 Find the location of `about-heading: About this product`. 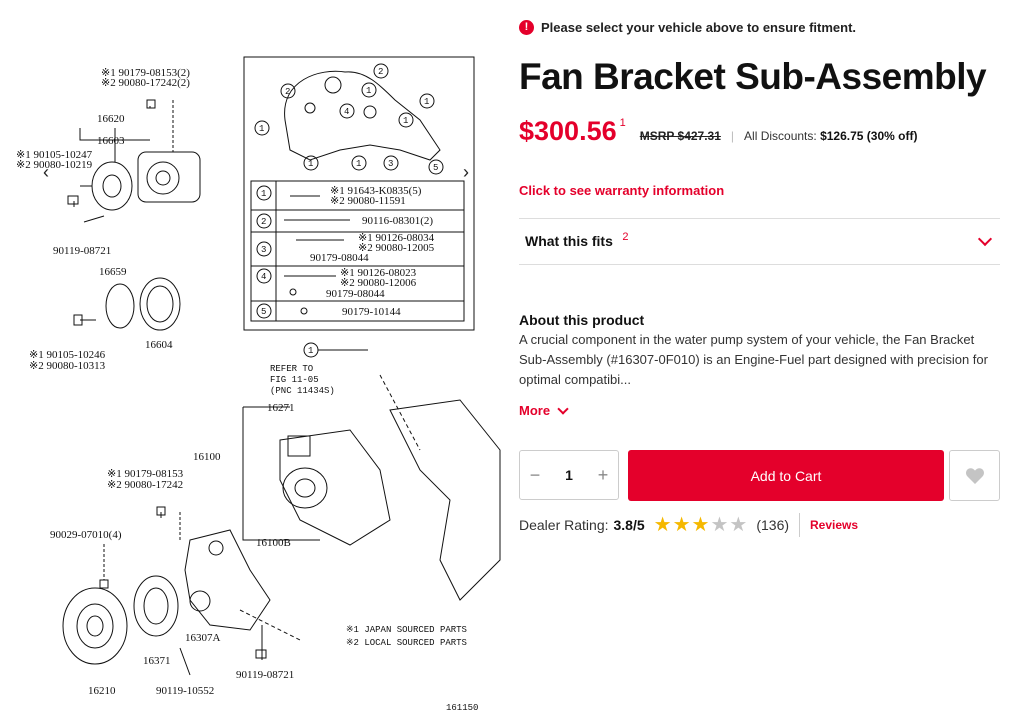

about-heading: About this product is located at coordinates (582, 320).